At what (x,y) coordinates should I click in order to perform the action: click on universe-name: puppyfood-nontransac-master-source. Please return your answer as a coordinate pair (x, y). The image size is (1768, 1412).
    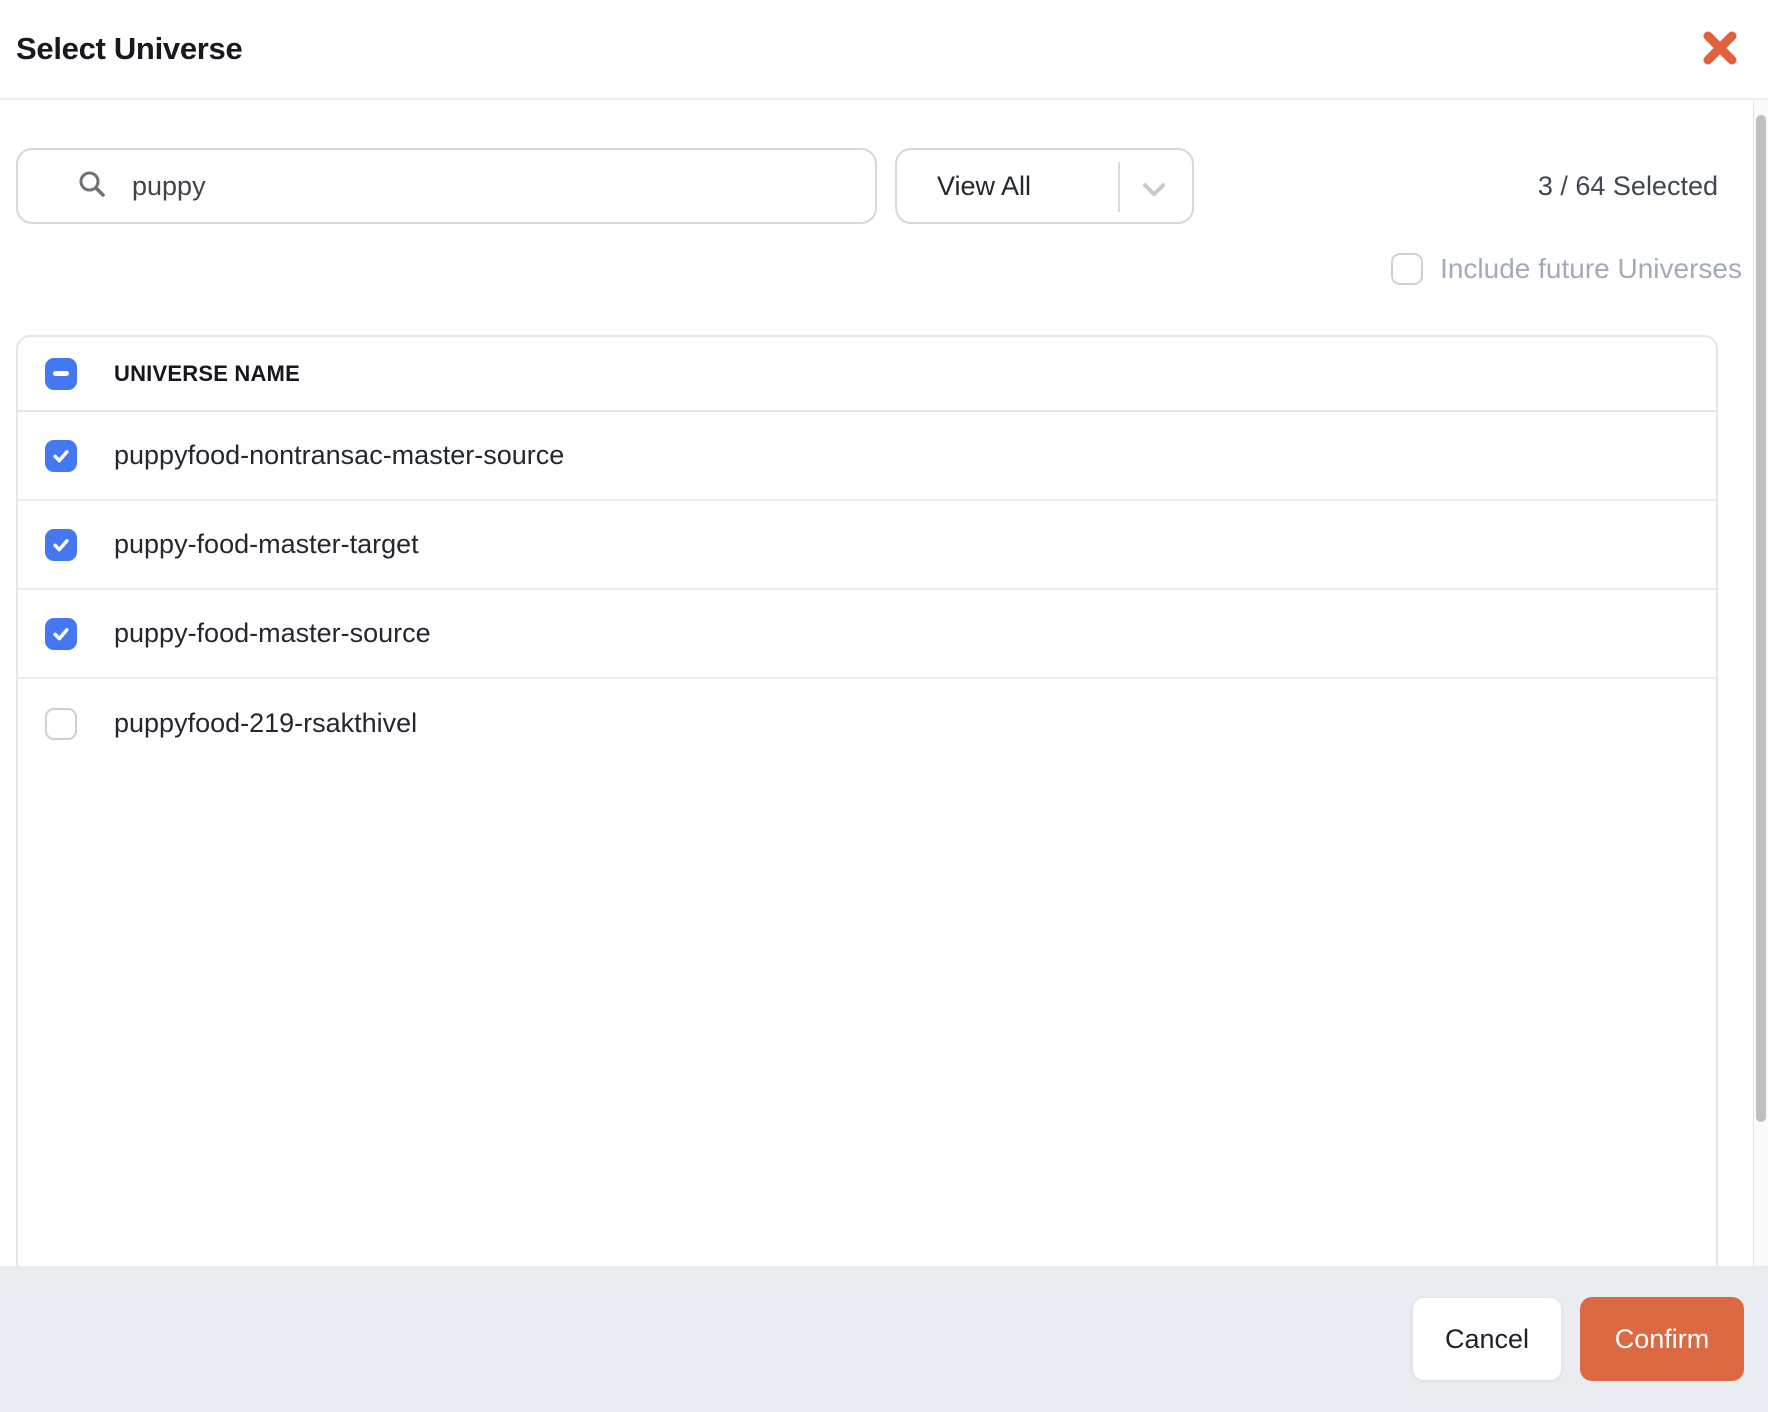
    Looking at the image, I should click on (339, 455).